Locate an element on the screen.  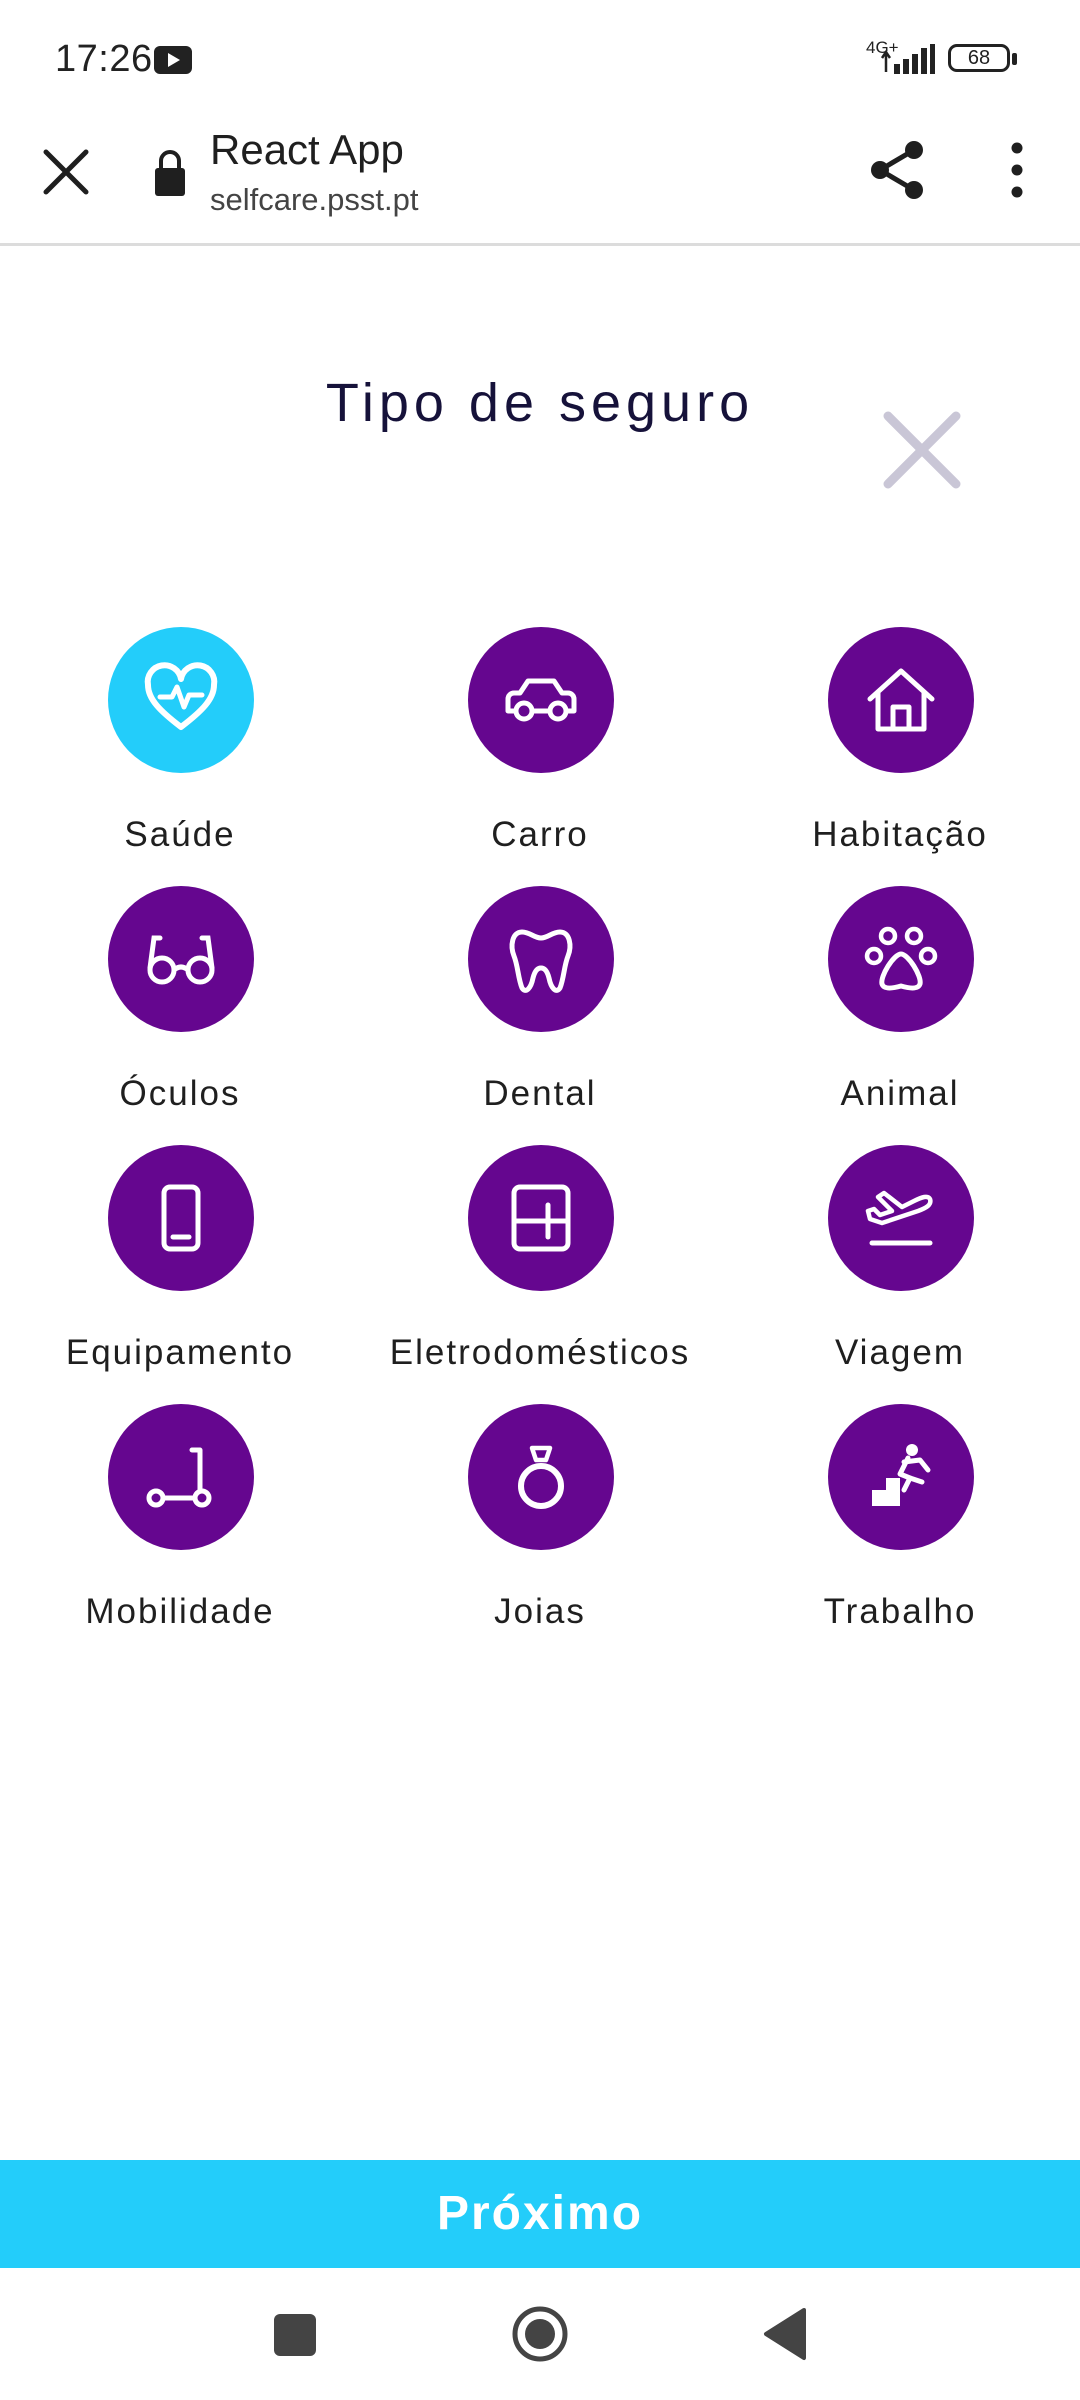
page-tab-title: React App is located at coordinates (307, 149).